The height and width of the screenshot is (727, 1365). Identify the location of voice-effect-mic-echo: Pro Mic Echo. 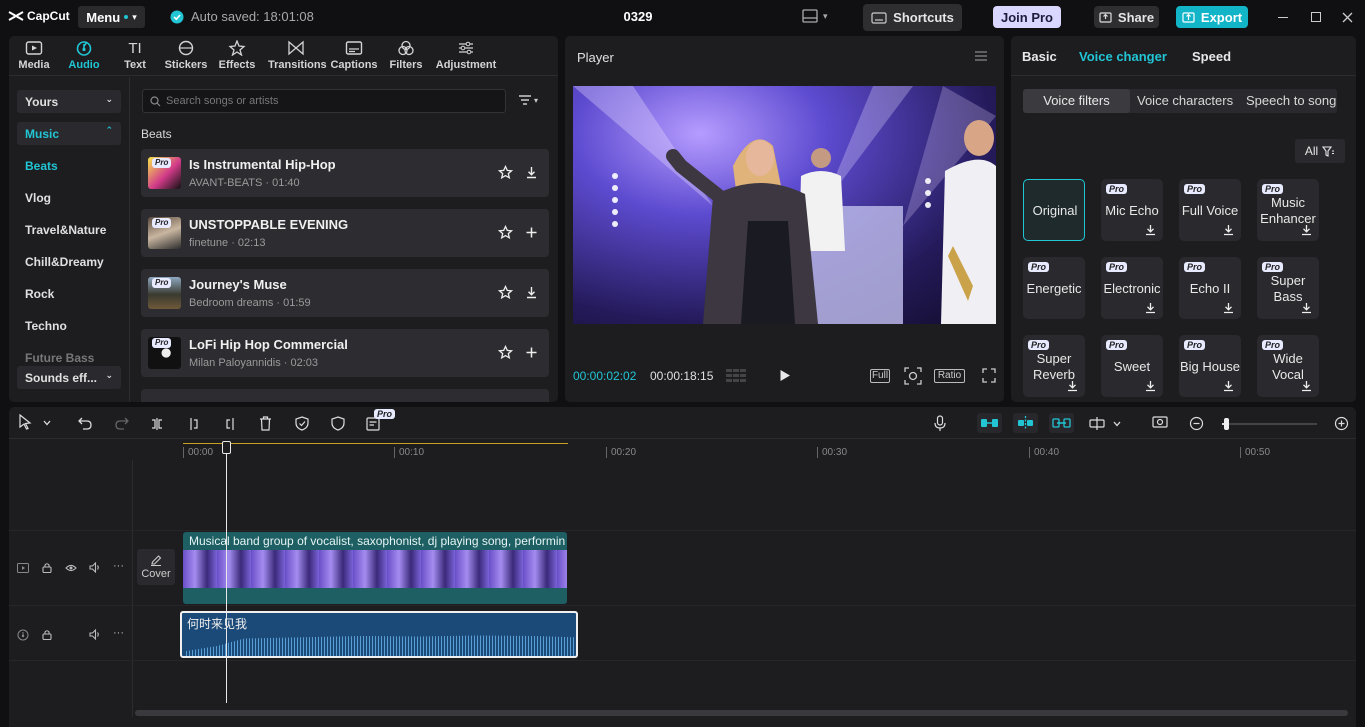
(1132, 210).